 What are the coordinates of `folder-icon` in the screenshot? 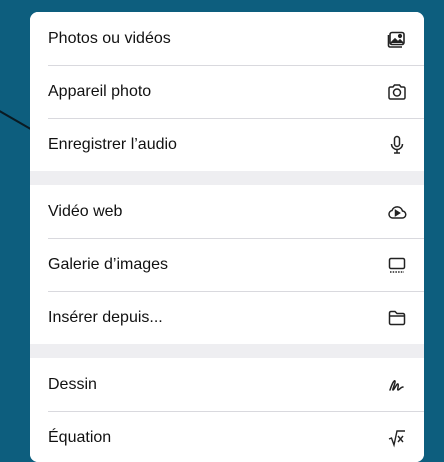 It's located at (397, 318).